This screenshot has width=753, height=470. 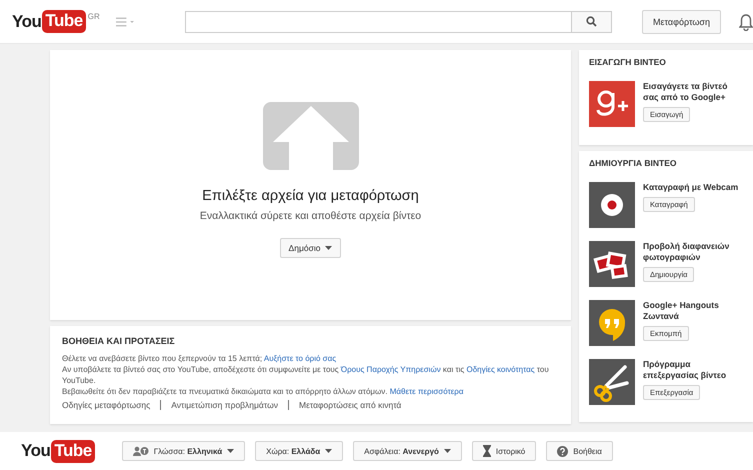 What do you see at coordinates (628, 62) in the screenshot?
I see `sidebar-title: ΕΙΣΑΓΩΓΗ ΒΙΝΤΕΟ` at bounding box center [628, 62].